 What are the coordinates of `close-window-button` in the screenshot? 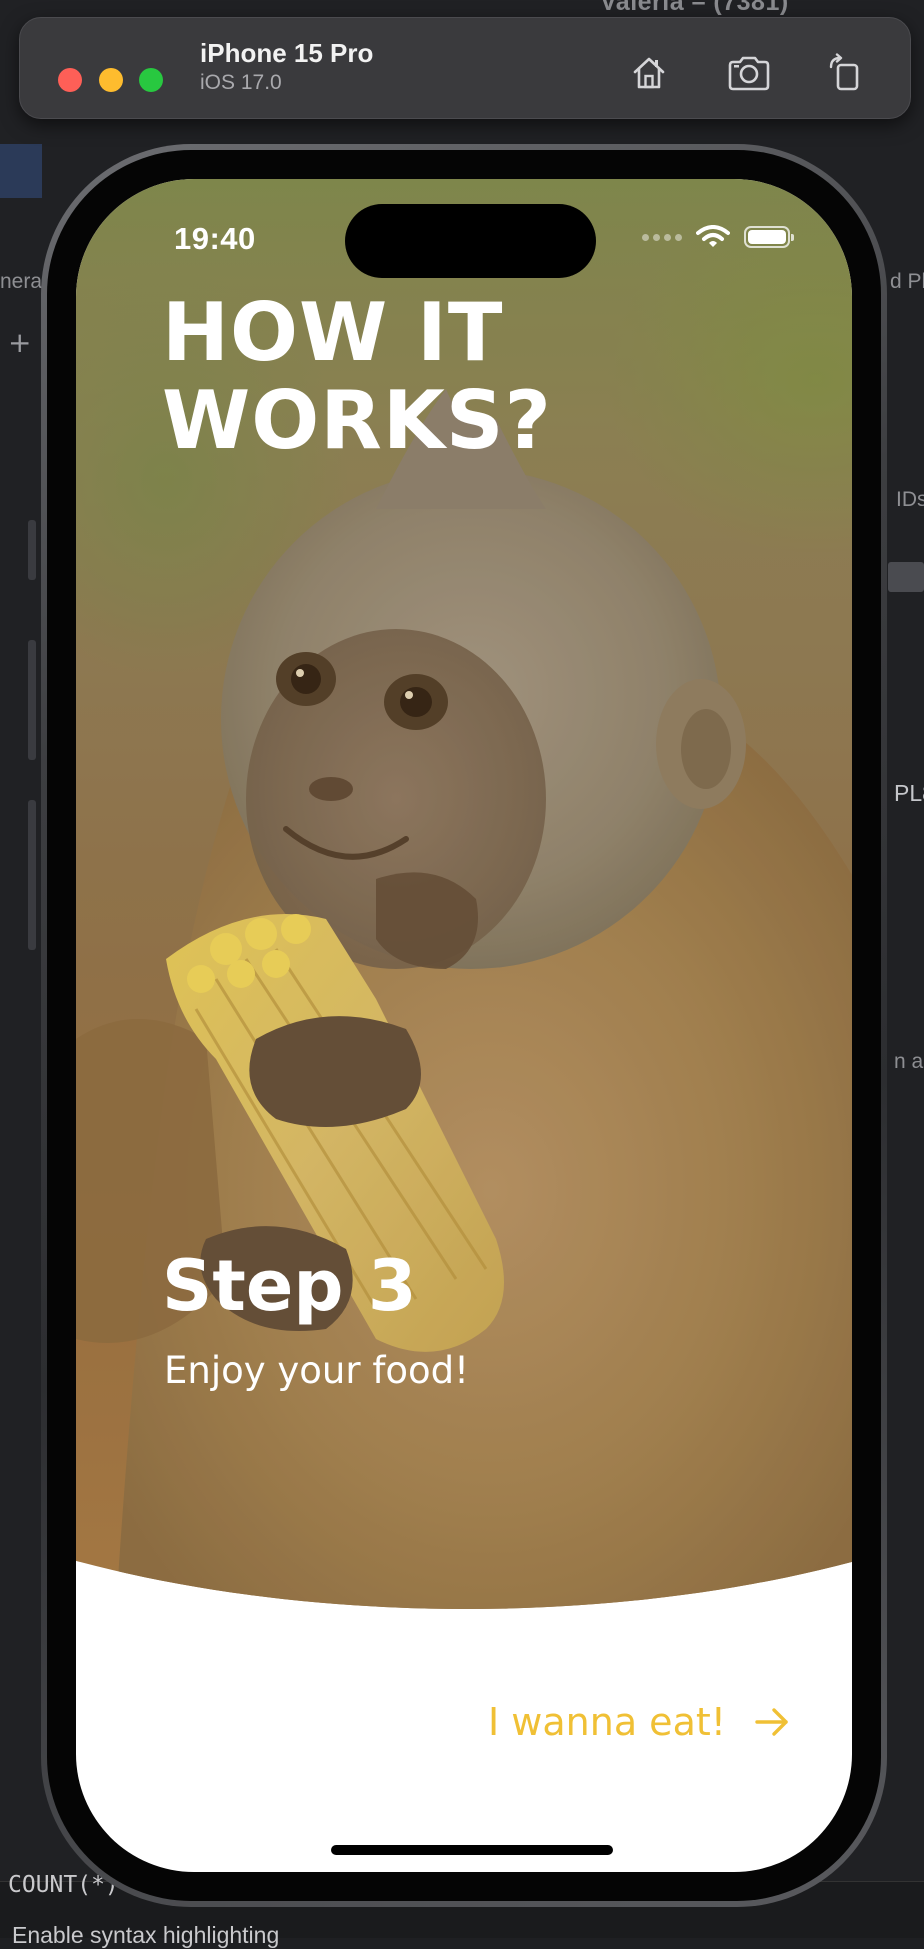 It's located at (70, 80).